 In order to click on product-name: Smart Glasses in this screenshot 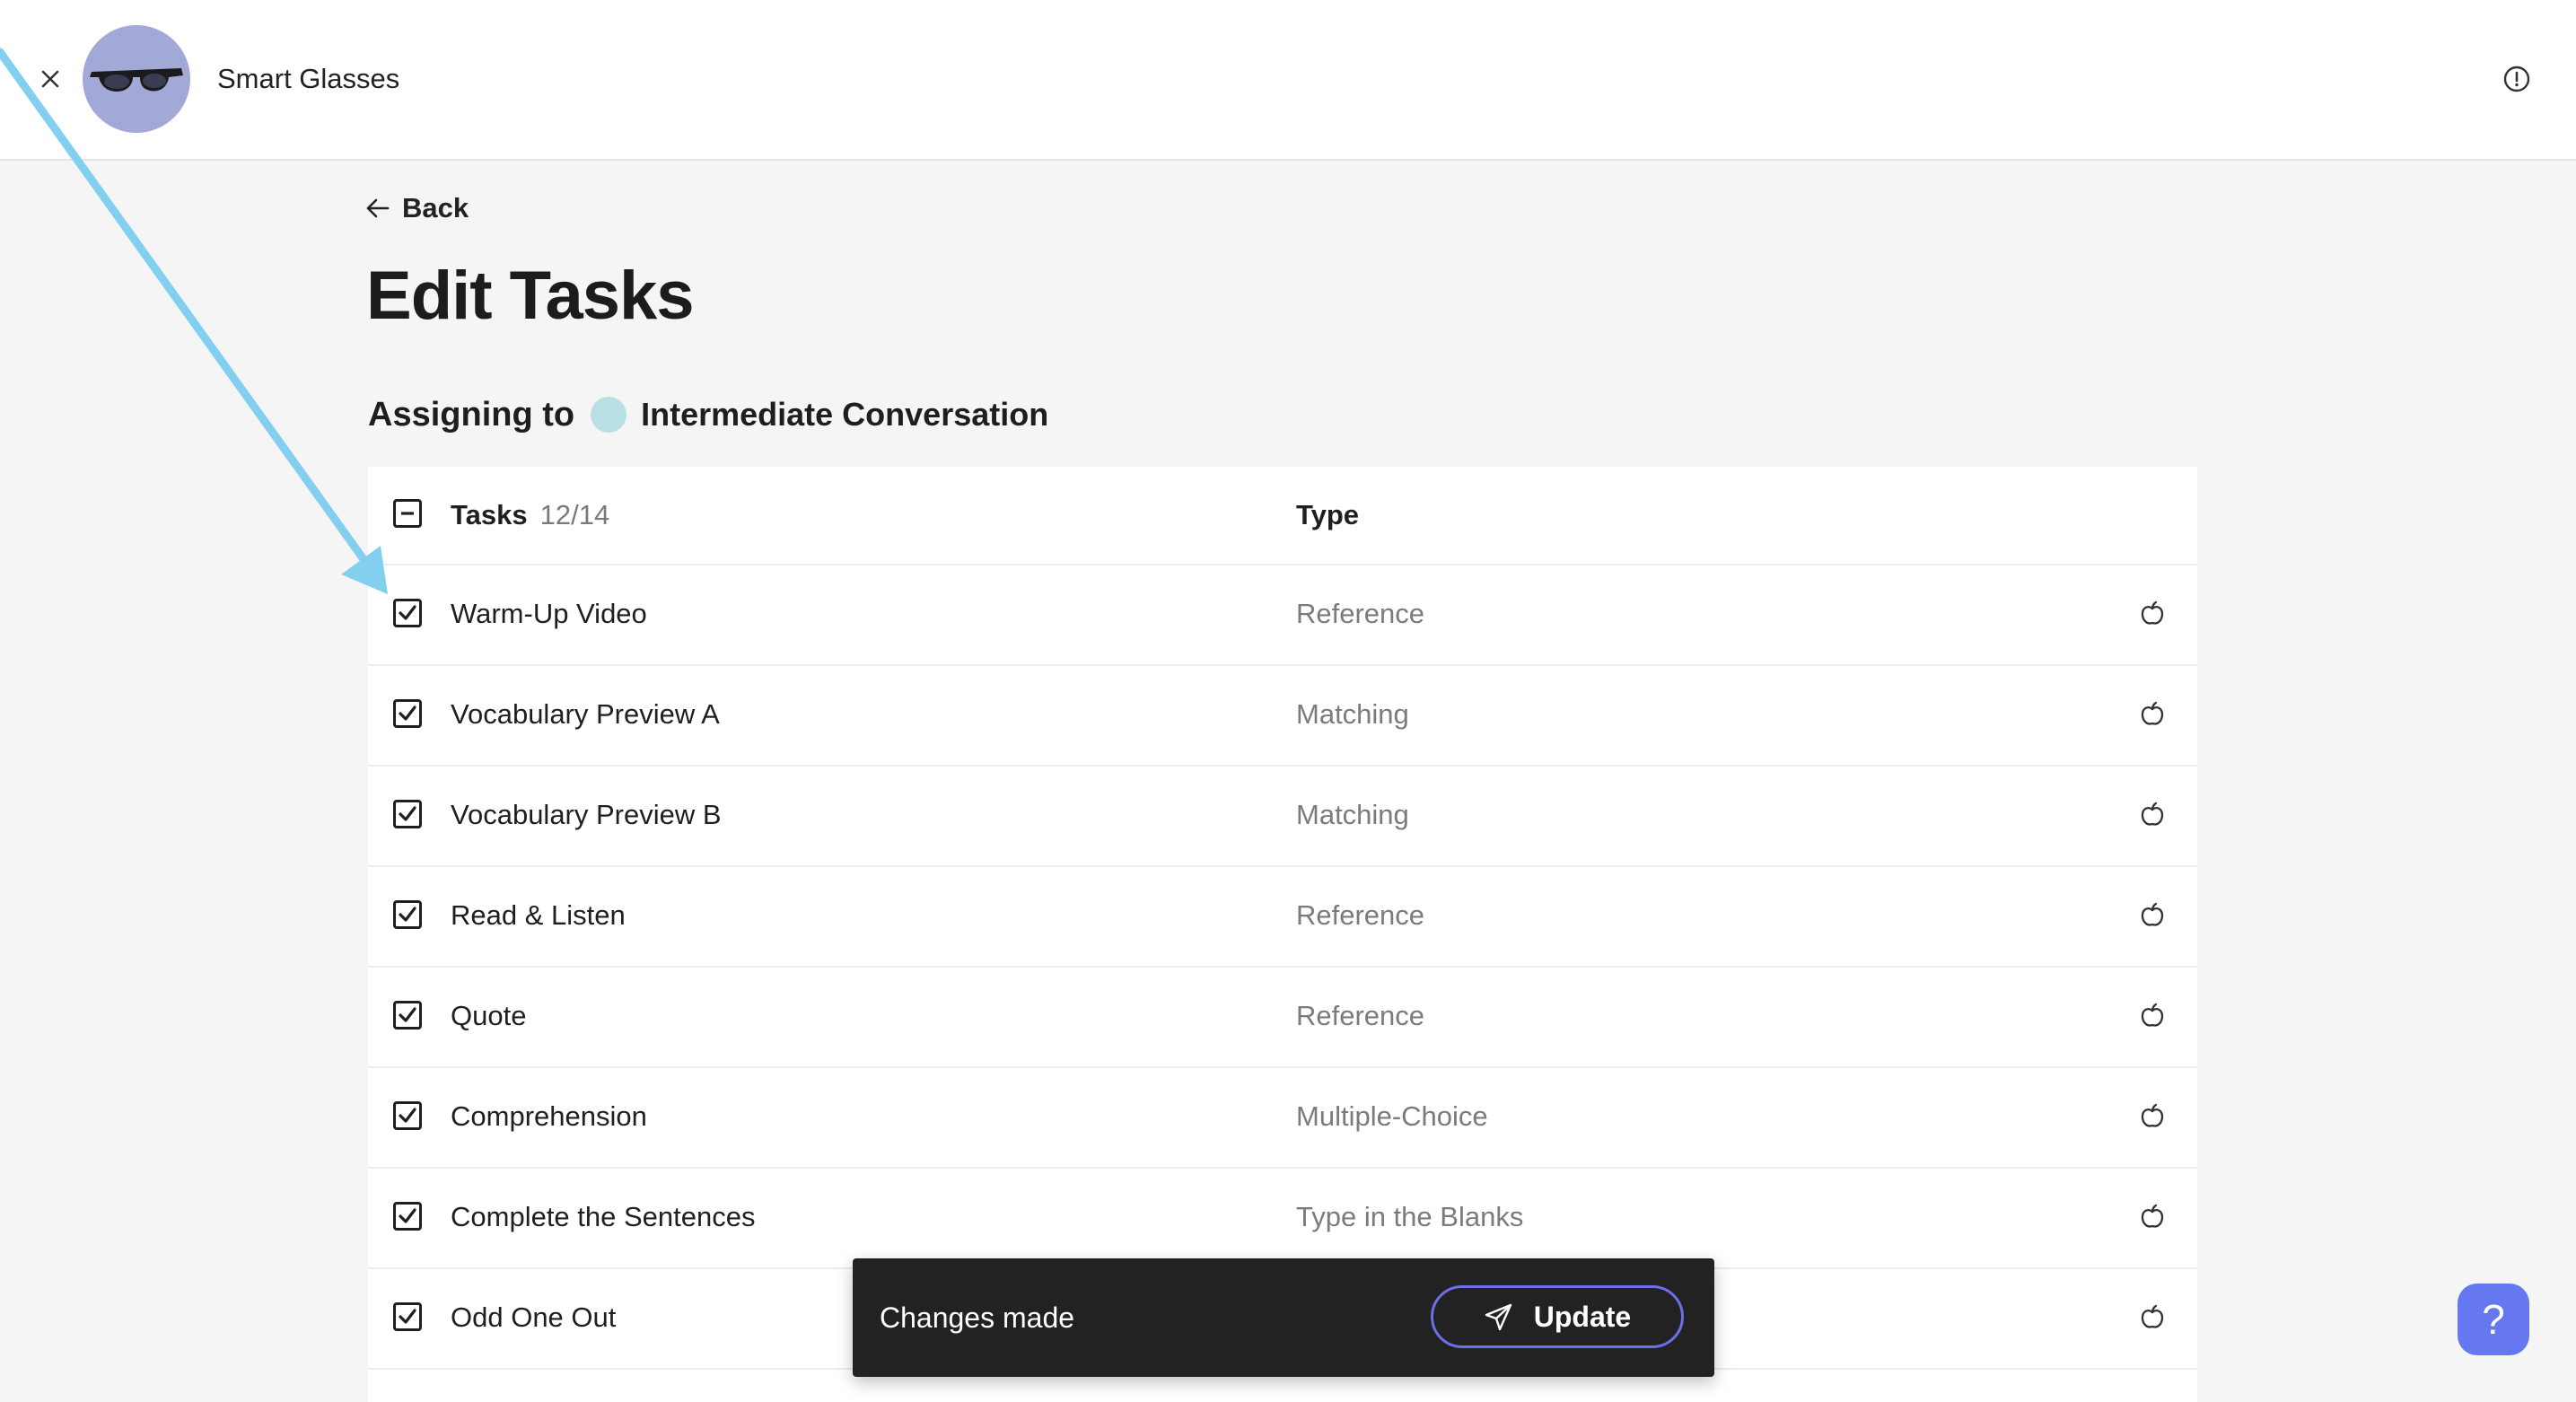, I will do `click(308, 78)`.